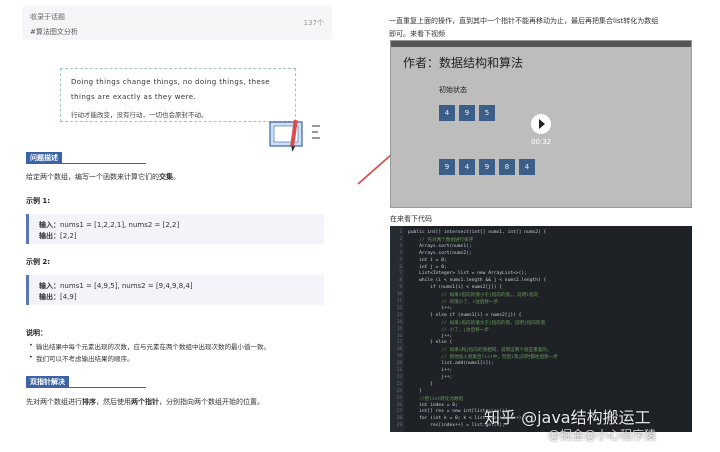 Image resolution: width=720 pixels, height=452 pixels. Describe the element at coordinates (463, 63) in the screenshot. I see `video-title: 作者：数据结构和算法` at that location.